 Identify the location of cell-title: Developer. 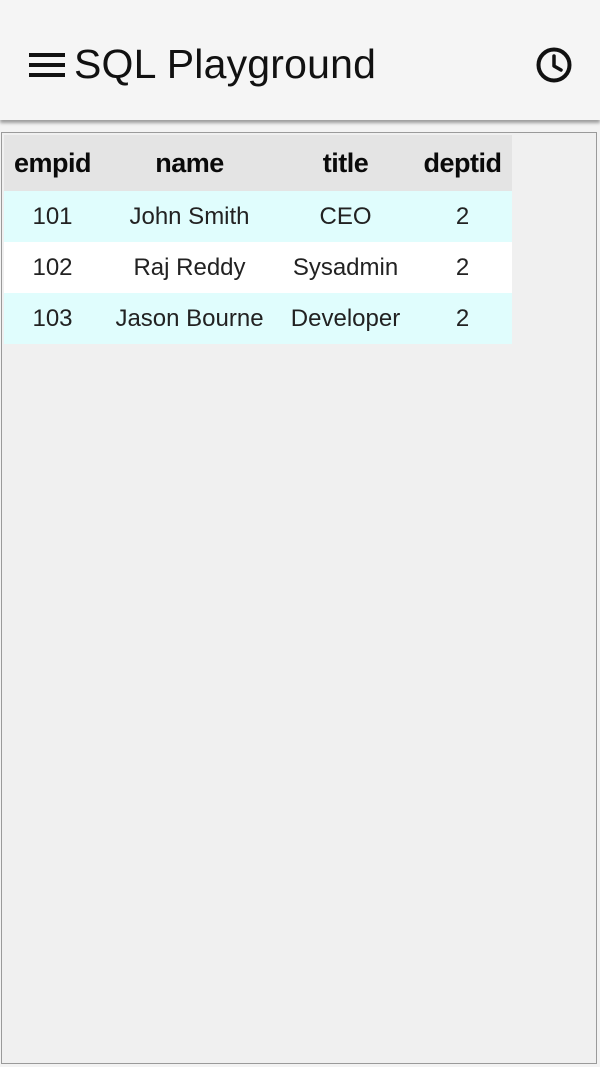
(345, 318).